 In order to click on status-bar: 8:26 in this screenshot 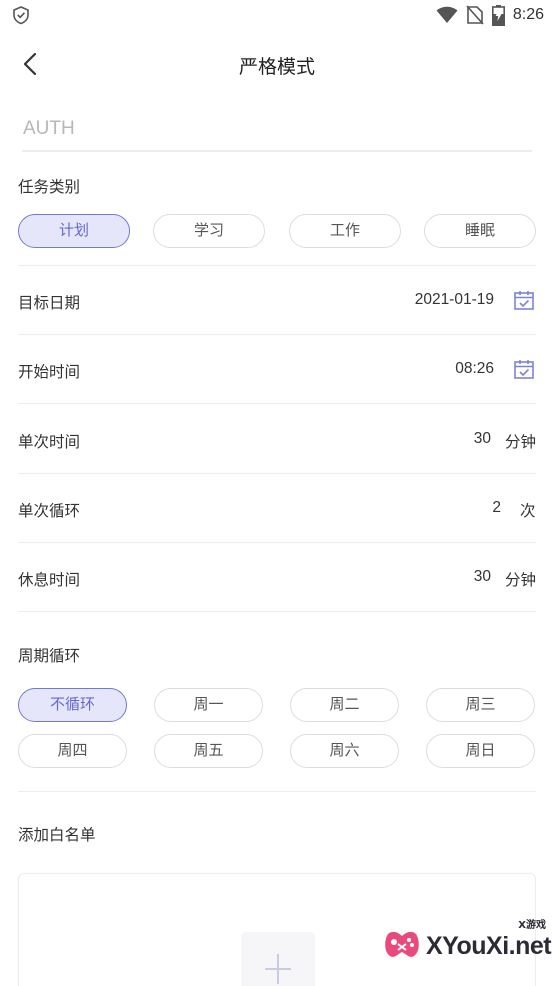, I will do `click(277, 15)`.